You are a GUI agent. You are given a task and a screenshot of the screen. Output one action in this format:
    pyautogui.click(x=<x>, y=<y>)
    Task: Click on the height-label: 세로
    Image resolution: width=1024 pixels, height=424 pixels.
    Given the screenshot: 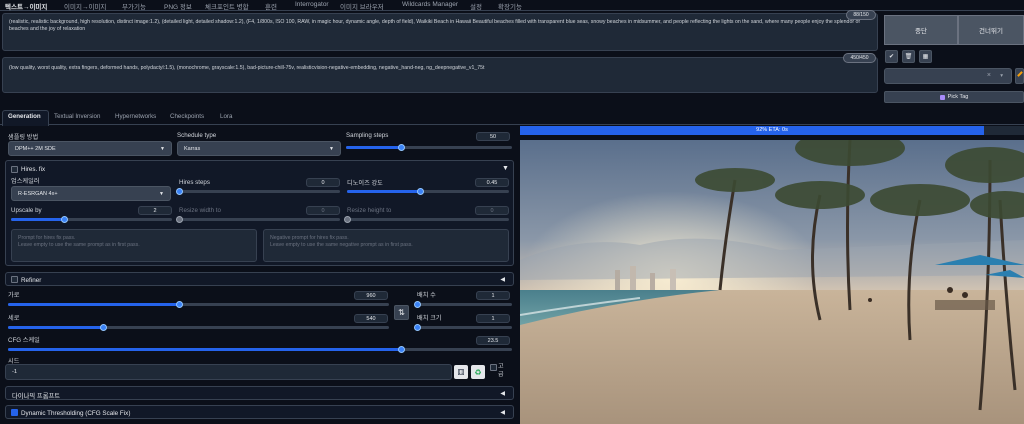 What is the action you would take?
    pyautogui.click(x=14, y=318)
    